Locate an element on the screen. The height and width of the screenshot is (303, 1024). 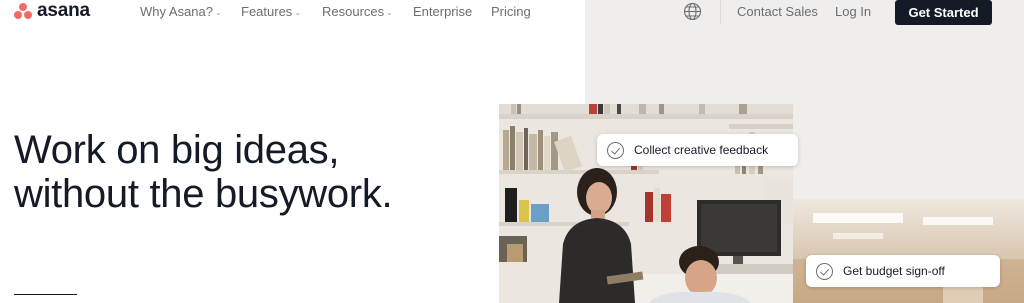
nav-item-label: Features is located at coordinates (267, 11).